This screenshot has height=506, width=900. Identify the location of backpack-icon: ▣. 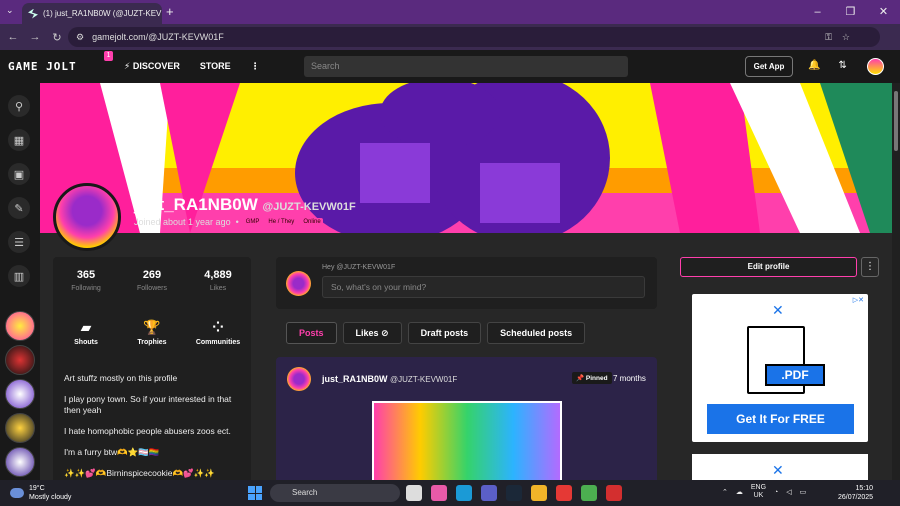
(19, 174).